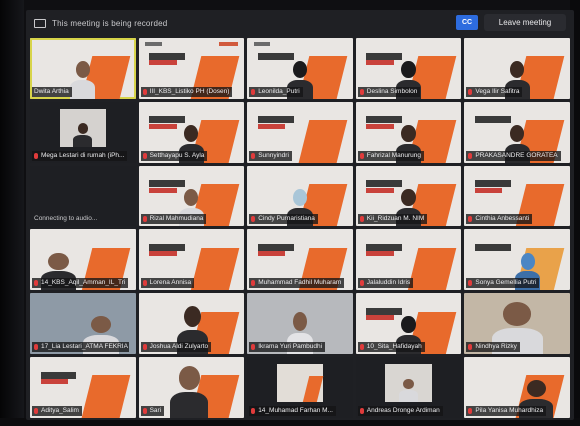 The image size is (580, 426). Describe the element at coordinates (83, 387) in the screenshot. I see `participant-tile: Aditya_Salim` at that location.